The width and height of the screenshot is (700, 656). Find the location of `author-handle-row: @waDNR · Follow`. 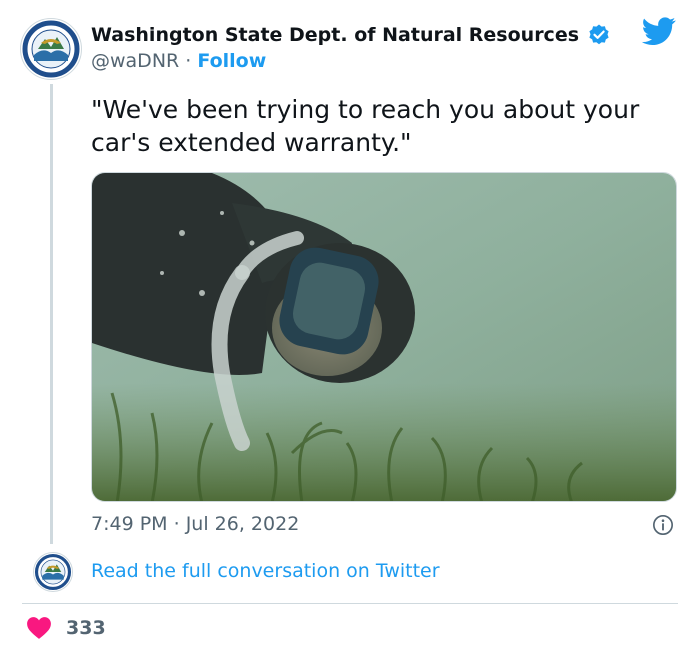

author-handle-row: @waDNR · Follow is located at coordinates (178, 61).